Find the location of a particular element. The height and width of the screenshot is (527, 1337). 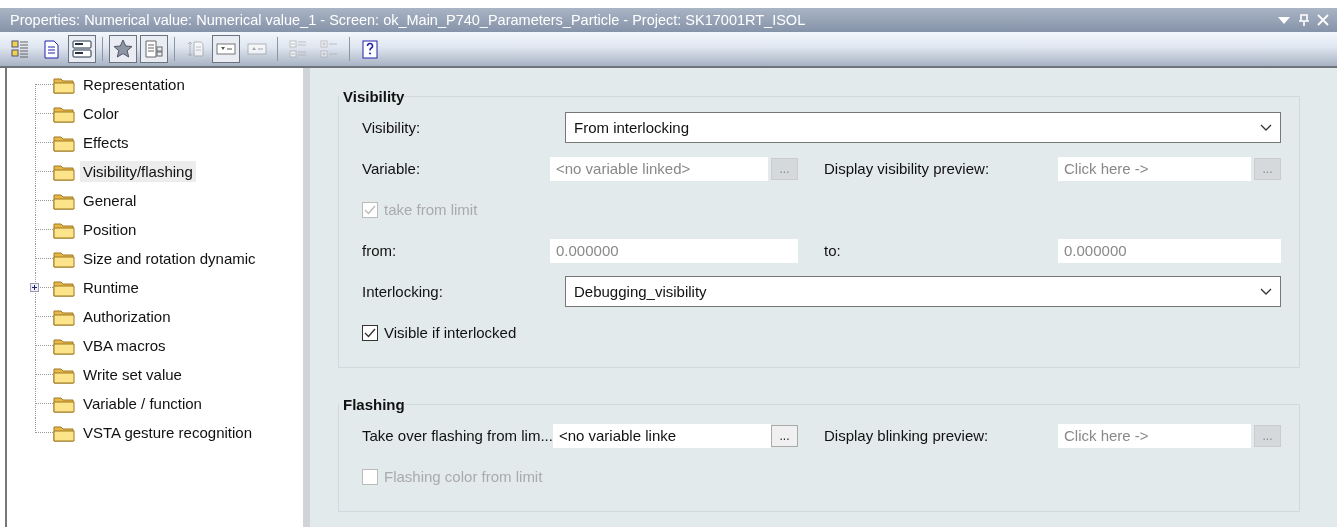

checked-box-icon is located at coordinates (370, 332).